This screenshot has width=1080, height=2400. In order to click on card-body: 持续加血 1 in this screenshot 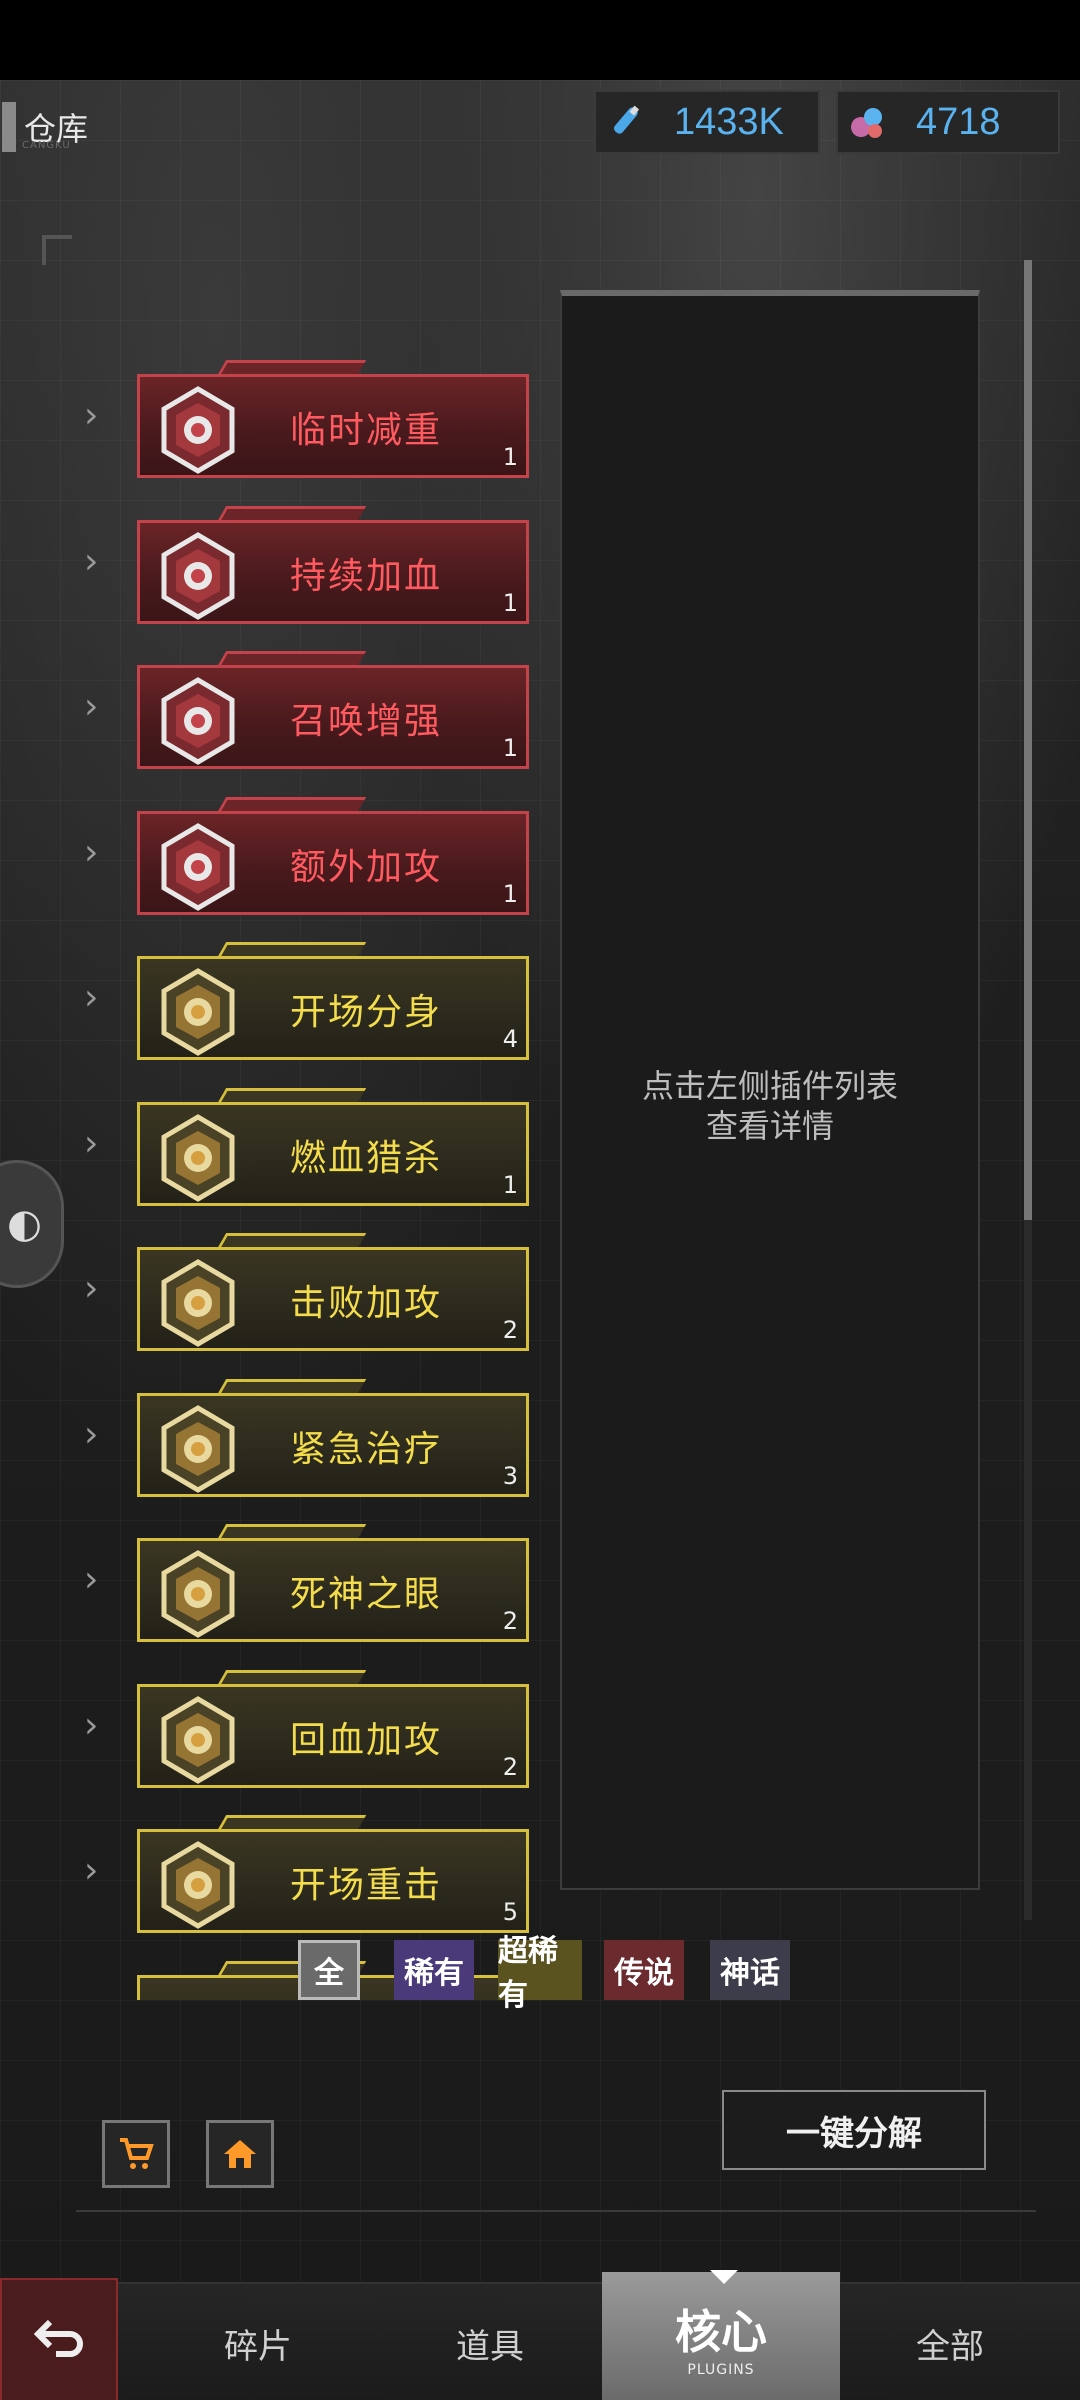, I will do `click(333, 571)`.